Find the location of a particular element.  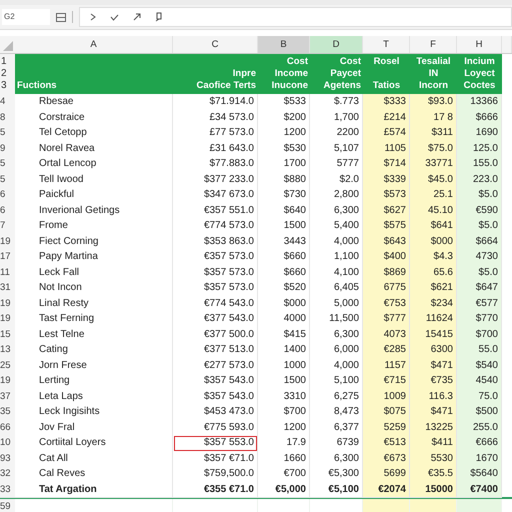

table-cell: $075 is located at coordinates (386, 412).